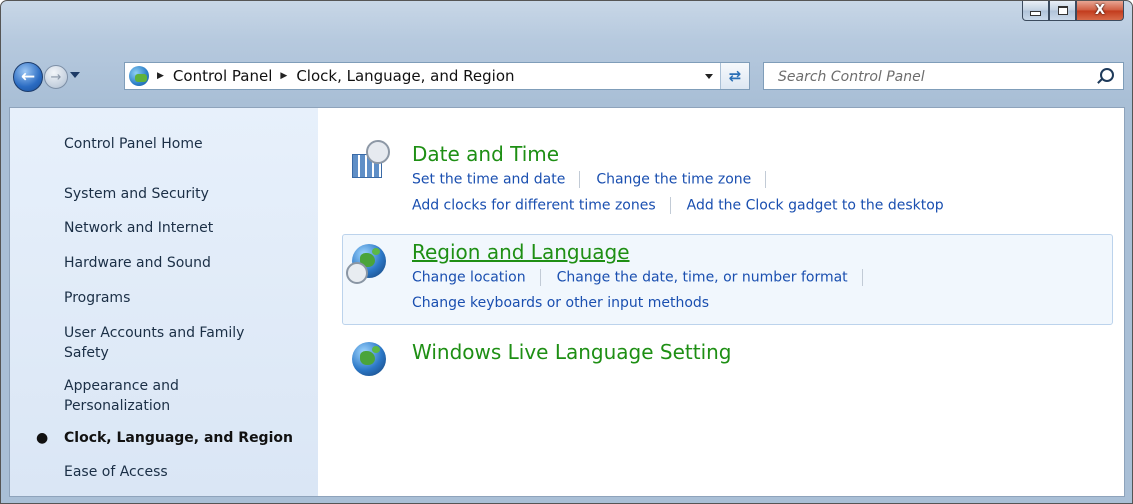 Image resolution: width=1133 pixels, height=504 pixels. I want to click on refresh-icon: ⇄, so click(735, 76).